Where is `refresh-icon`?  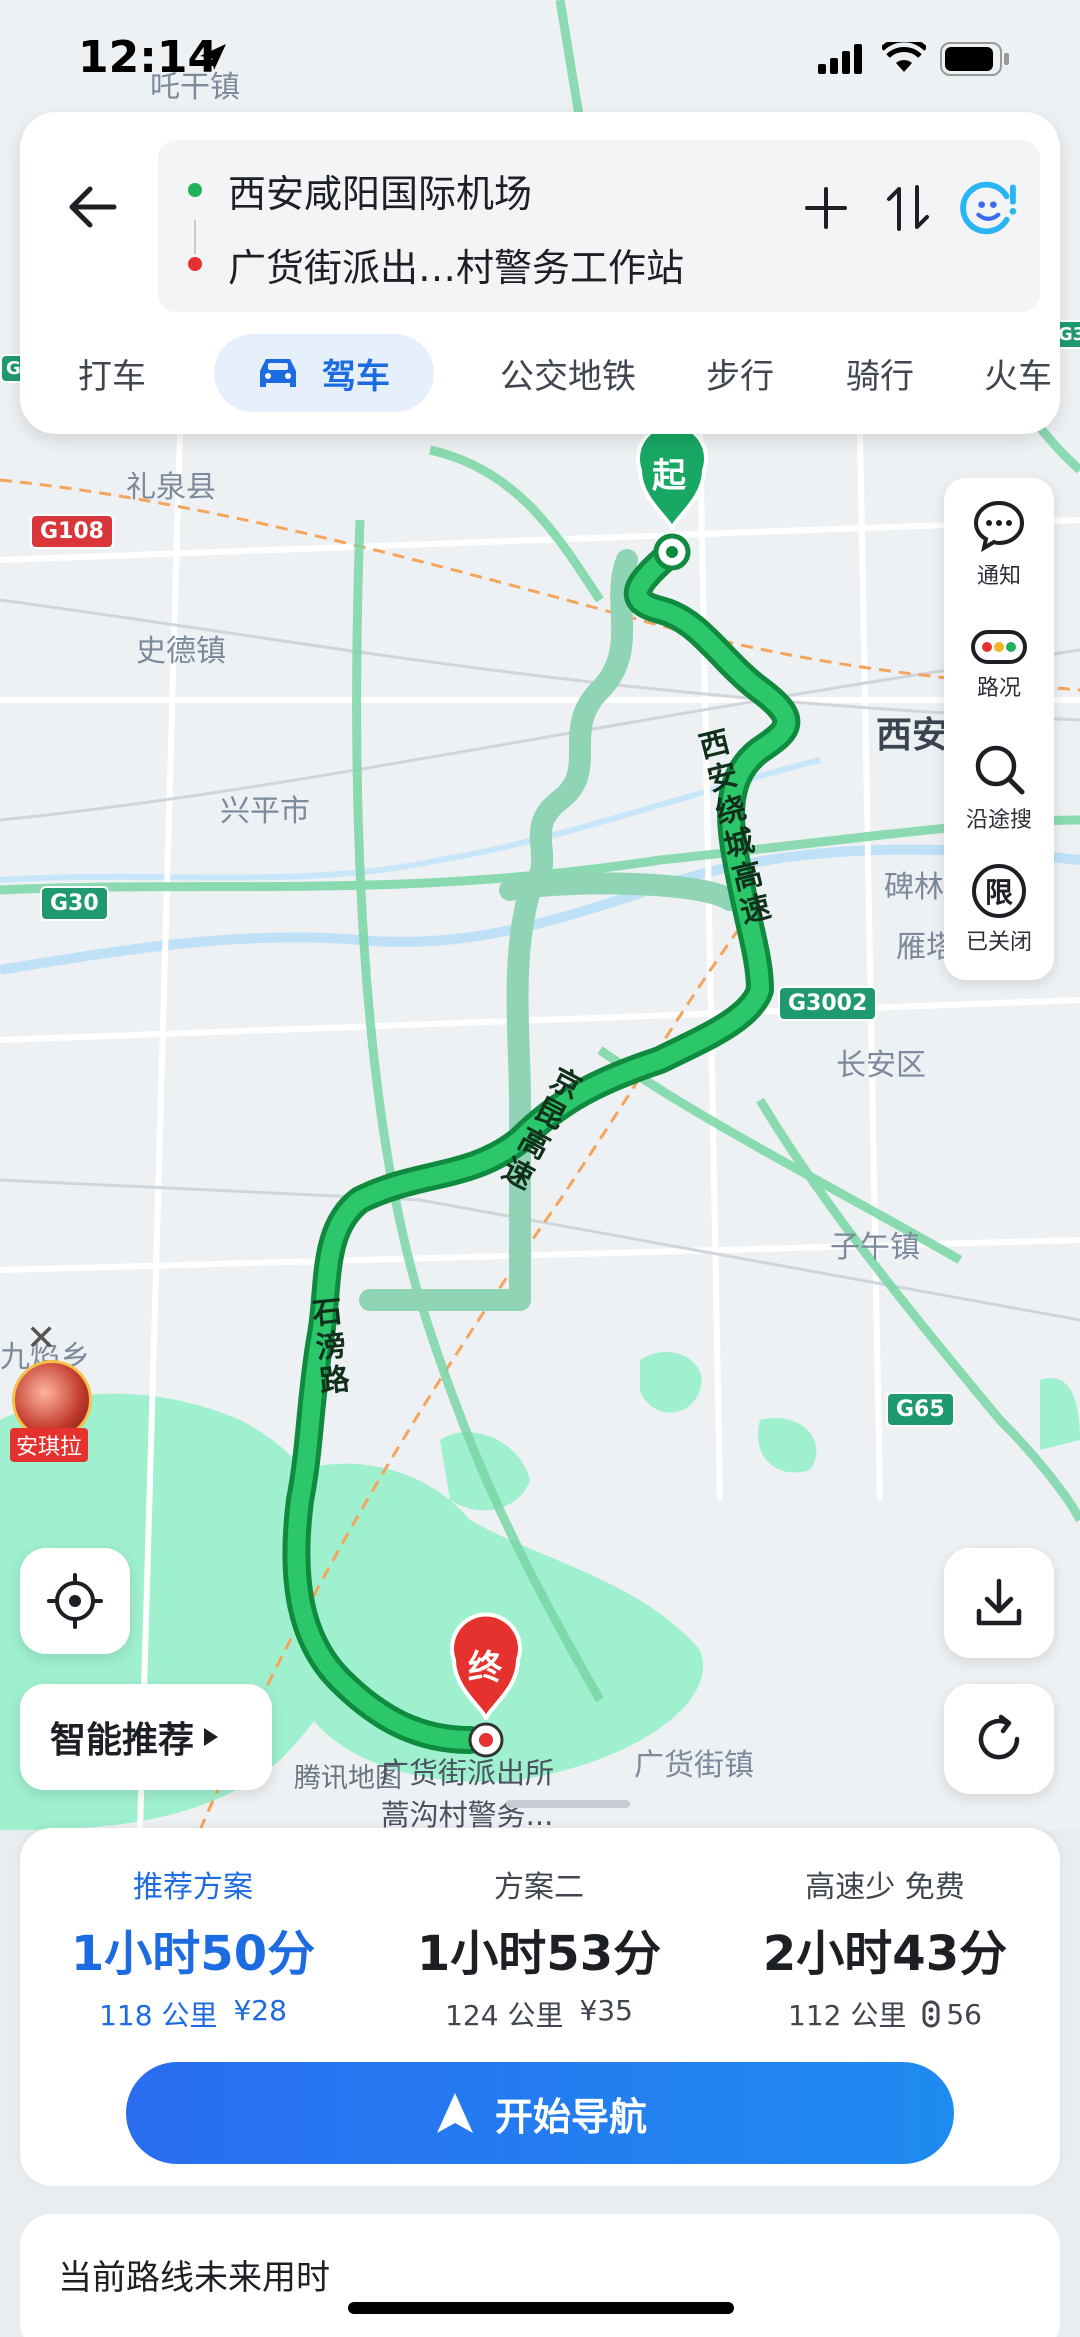
refresh-icon is located at coordinates (999, 1737).